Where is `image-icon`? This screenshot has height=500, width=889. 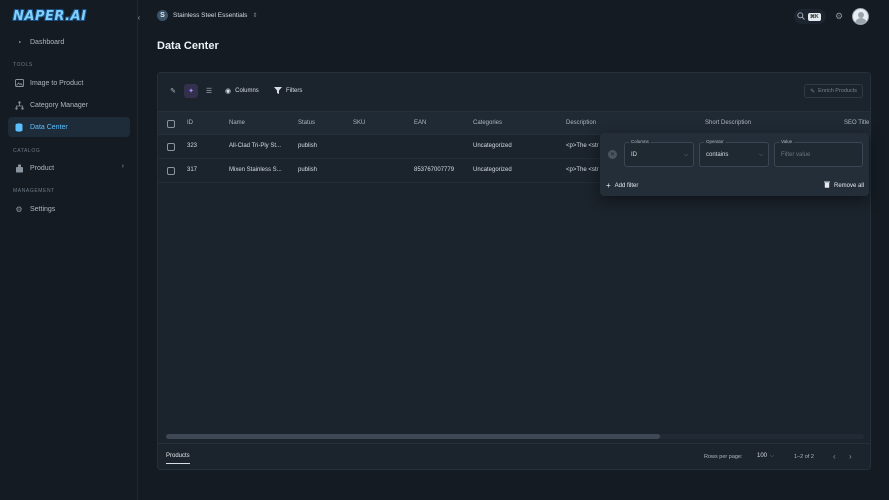
image-icon is located at coordinates (19, 83).